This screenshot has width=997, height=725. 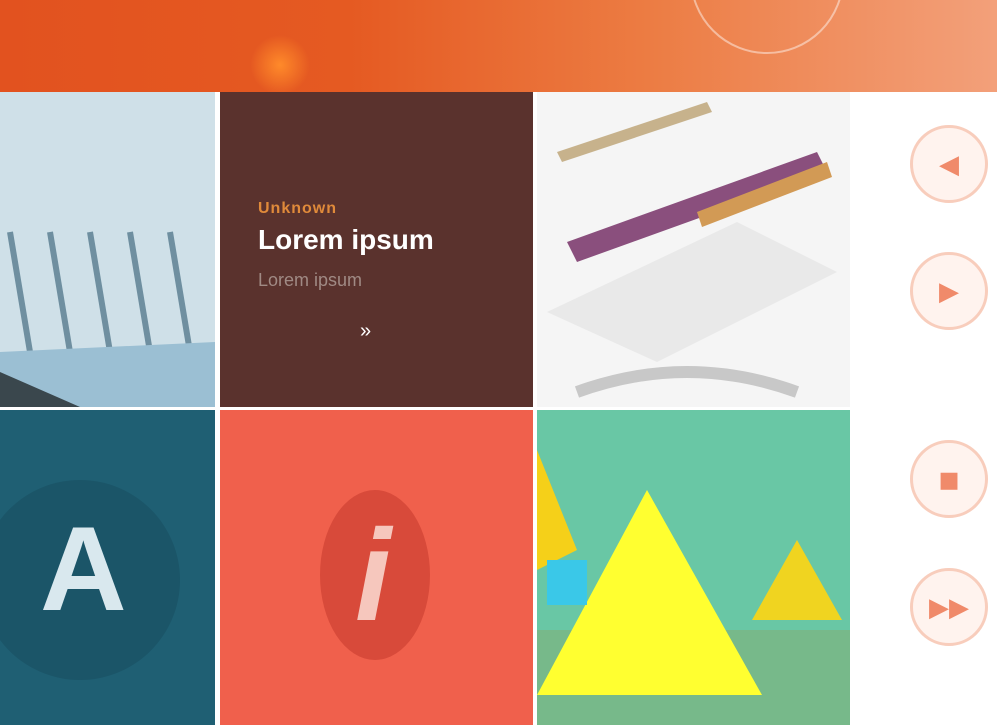 I want to click on arrow-icon: », so click(x=365, y=331).